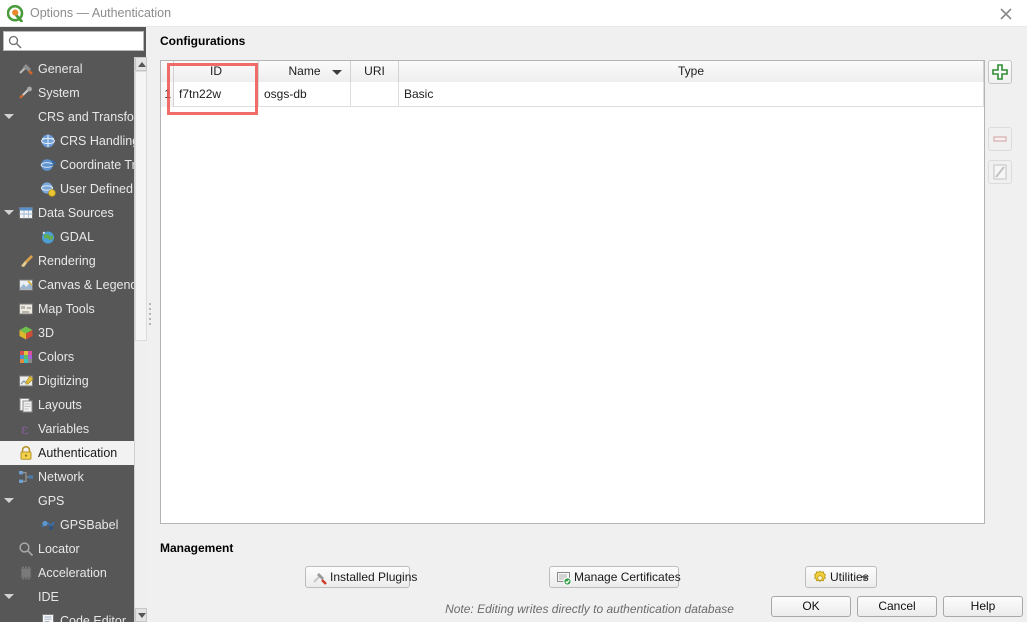 Image resolution: width=1027 pixels, height=622 pixels. I want to click on column-header-id: ID, so click(216, 71).